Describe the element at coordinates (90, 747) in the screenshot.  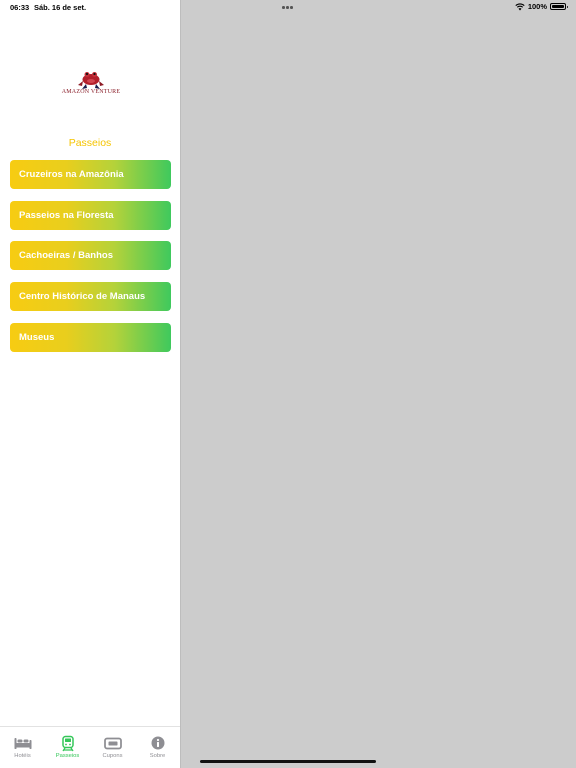
I see `tab-bar: Hotéis Passeios Cupons Sobre` at that location.